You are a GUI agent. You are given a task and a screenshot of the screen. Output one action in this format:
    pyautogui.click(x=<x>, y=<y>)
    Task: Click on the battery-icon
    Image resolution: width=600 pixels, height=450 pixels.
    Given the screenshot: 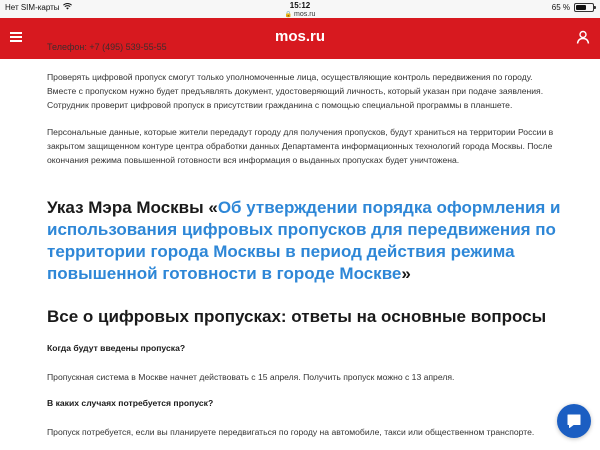 What is the action you would take?
    pyautogui.click(x=585, y=7)
    